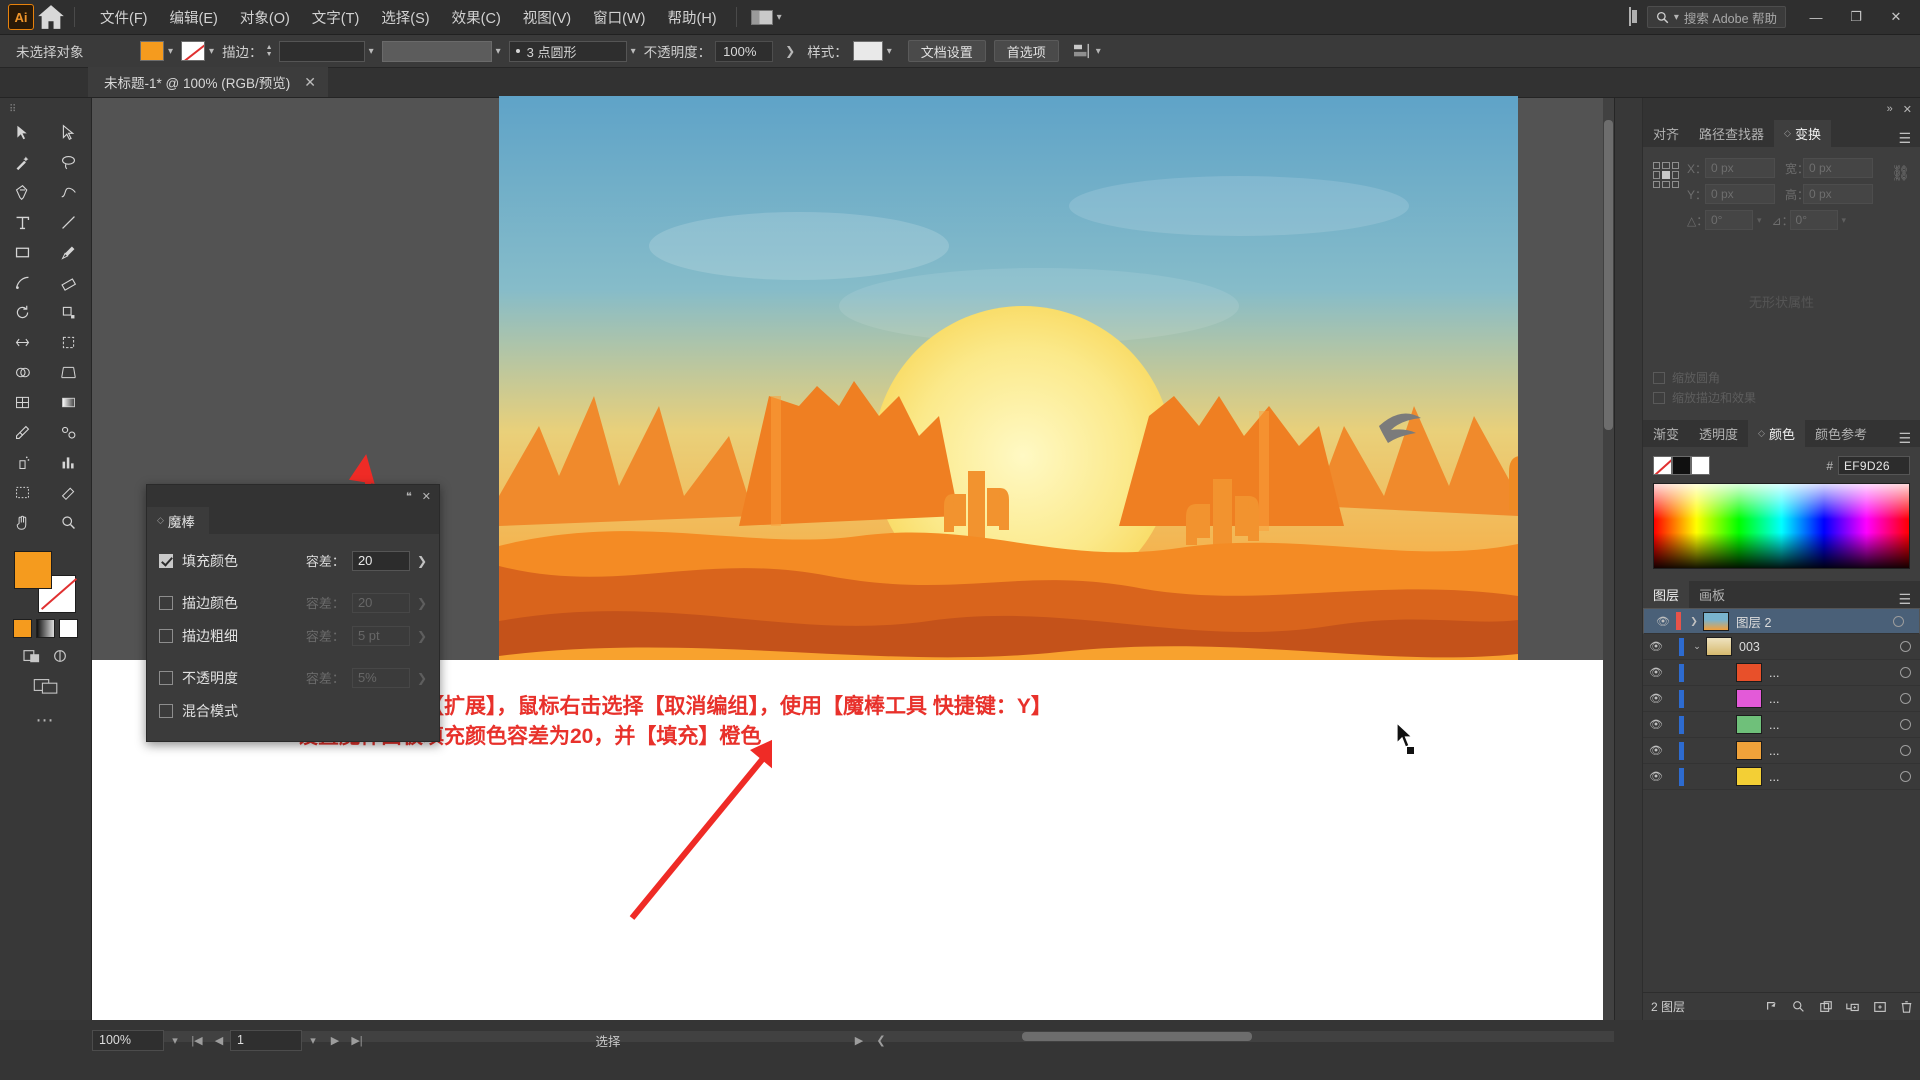 Image resolution: width=1920 pixels, height=1080 pixels. What do you see at coordinates (69, 342) in the screenshot?
I see `free-transform-tool` at bounding box center [69, 342].